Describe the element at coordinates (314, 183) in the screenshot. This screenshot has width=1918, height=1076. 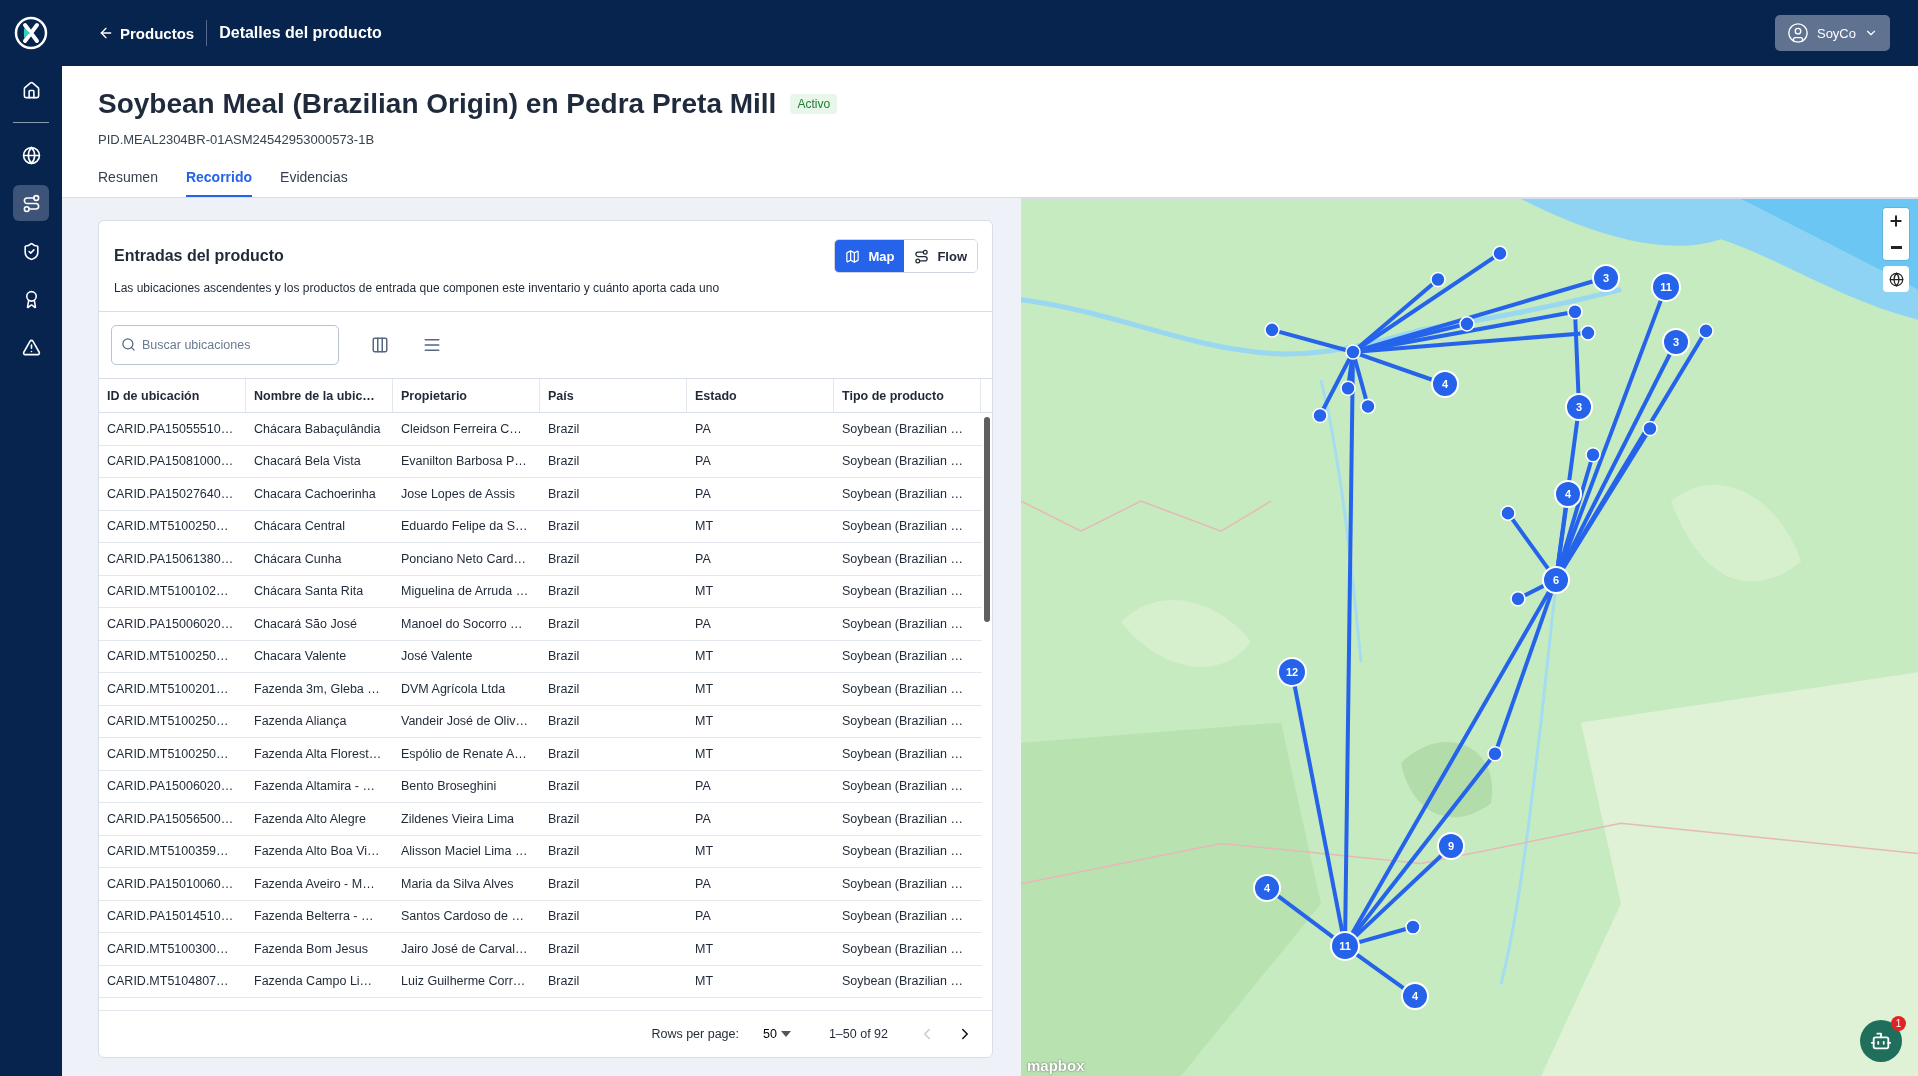
I see `tab: Evidencias` at that location.